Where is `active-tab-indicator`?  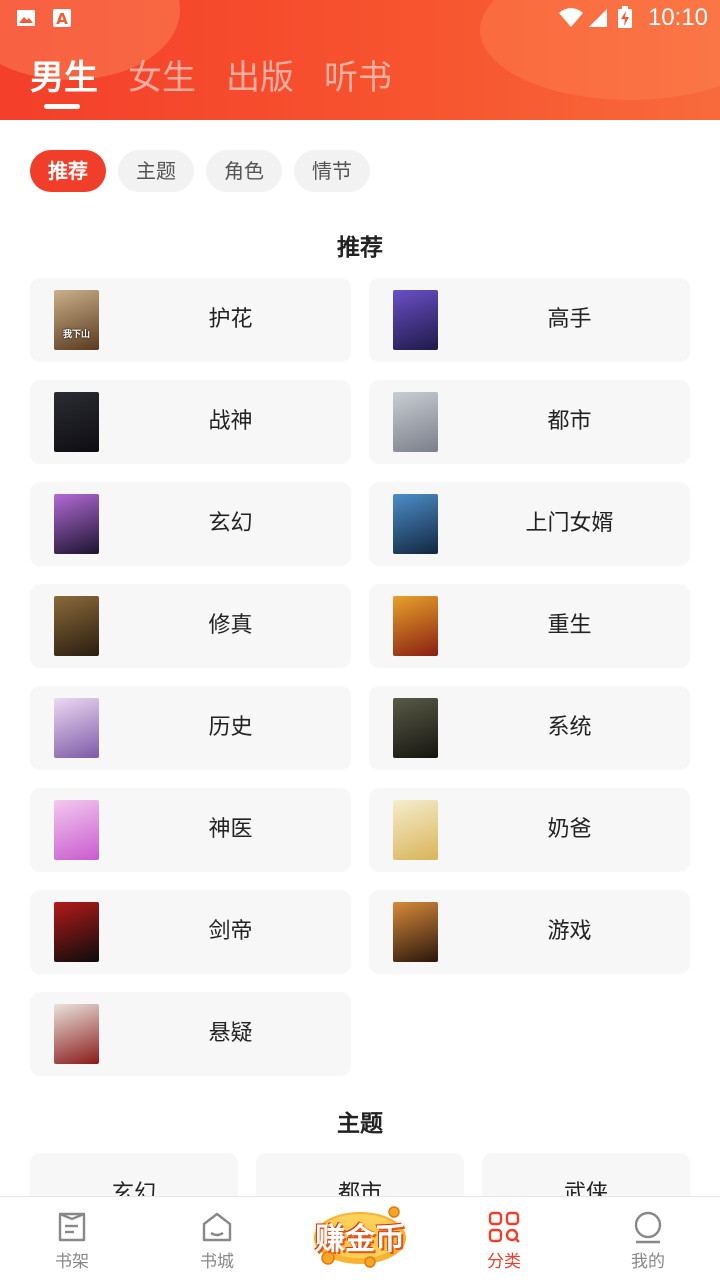 active-tab-indicator is located at coordinates (62, 106).